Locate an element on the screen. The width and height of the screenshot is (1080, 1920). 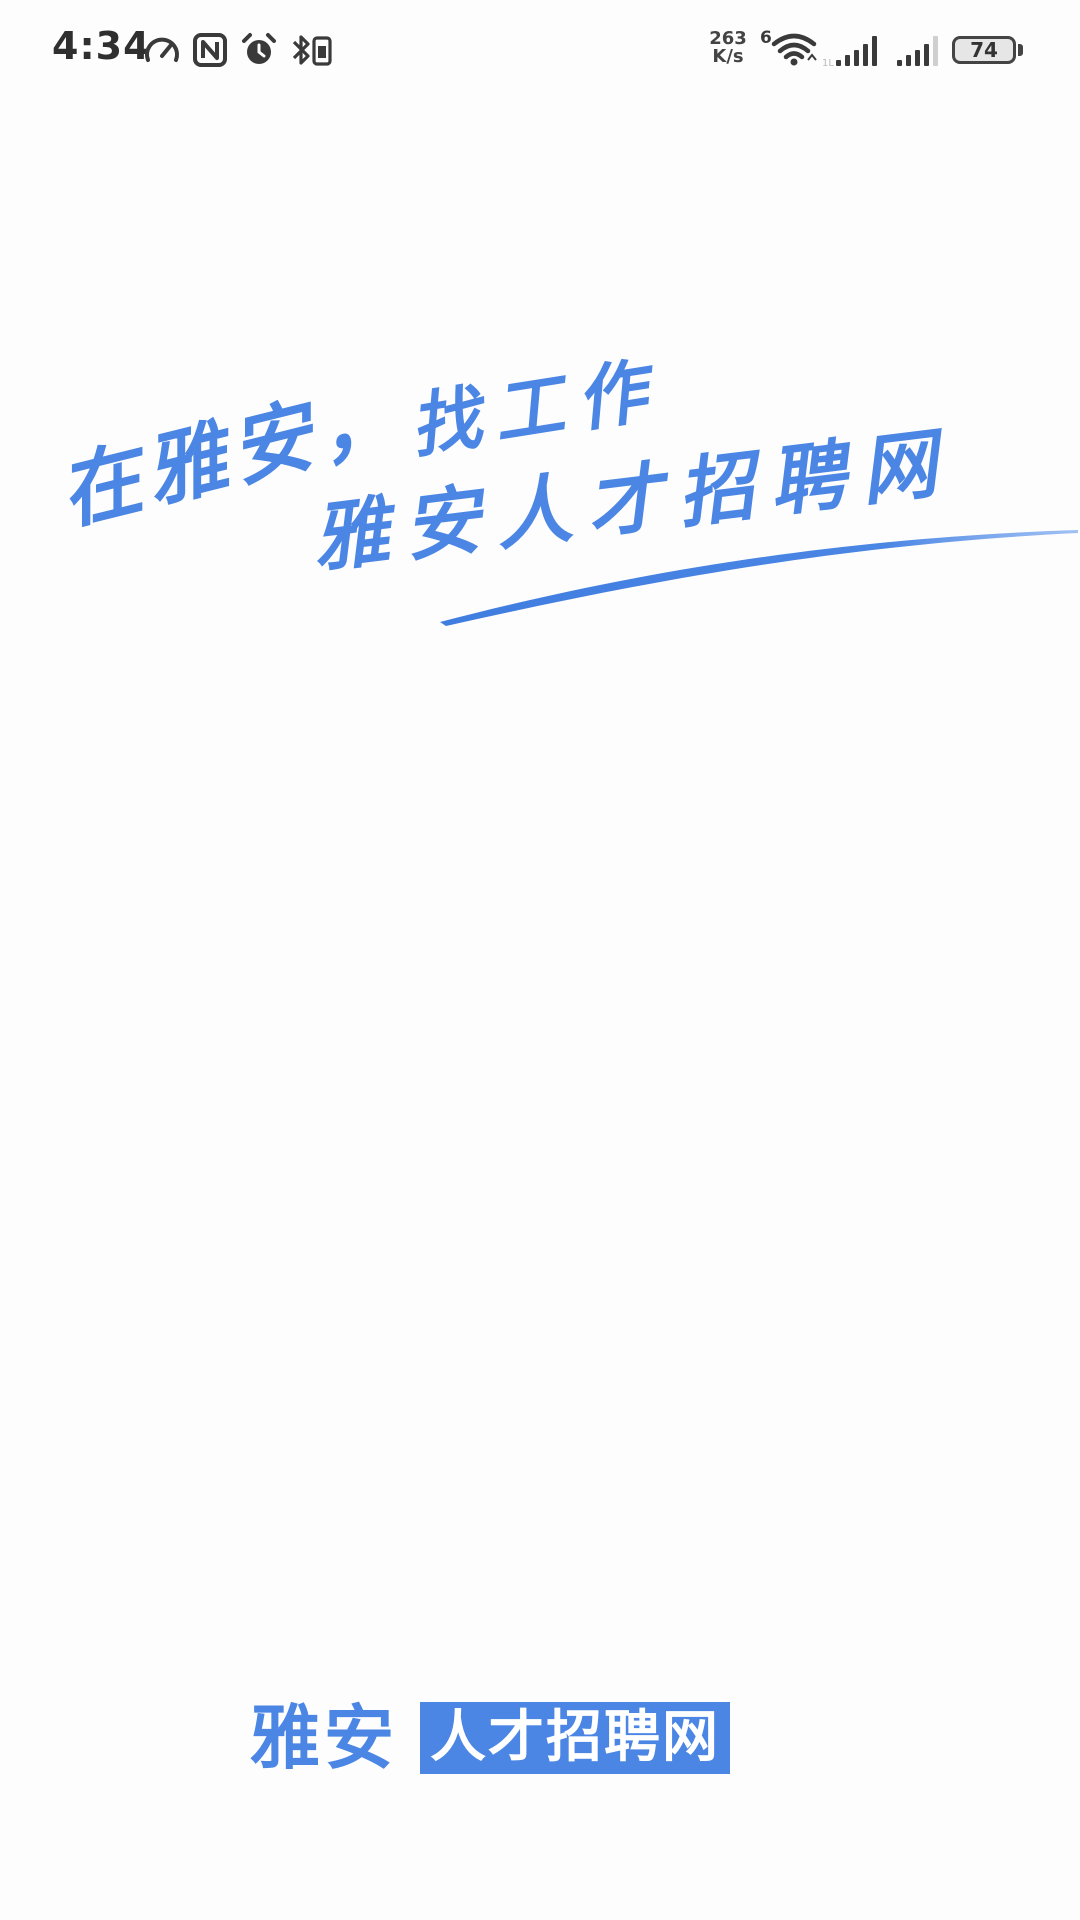
brush-swoosh is located at coordinates (759, 578).